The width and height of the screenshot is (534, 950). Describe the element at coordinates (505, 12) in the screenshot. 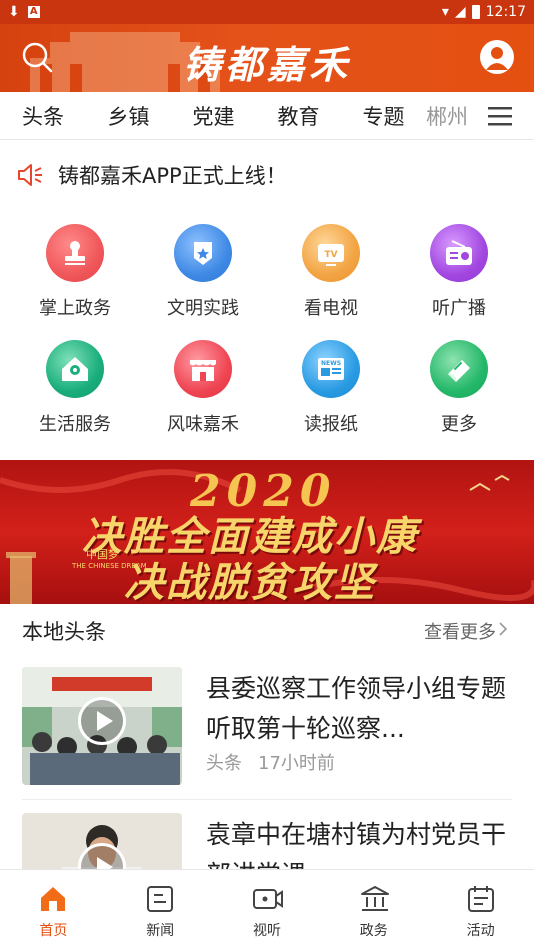

I see `status-time: 12:17` at that location.